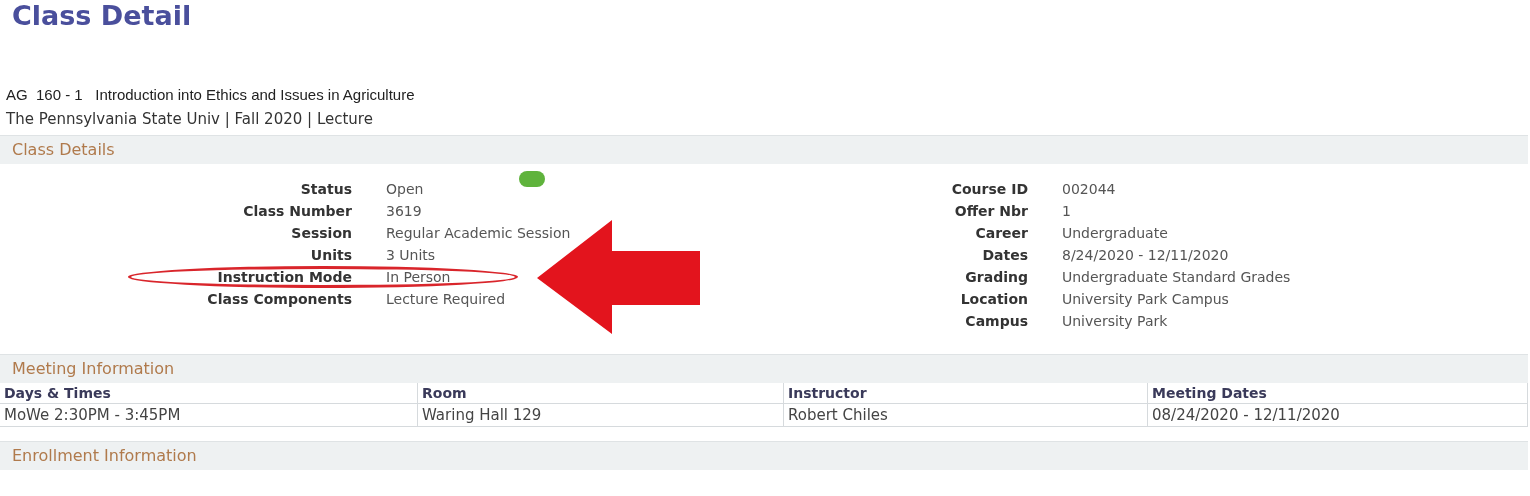  I want to click on course-title: AG 160 - 1 Introduction into Ethics and Issues in Agriculture, so click(210, 95).